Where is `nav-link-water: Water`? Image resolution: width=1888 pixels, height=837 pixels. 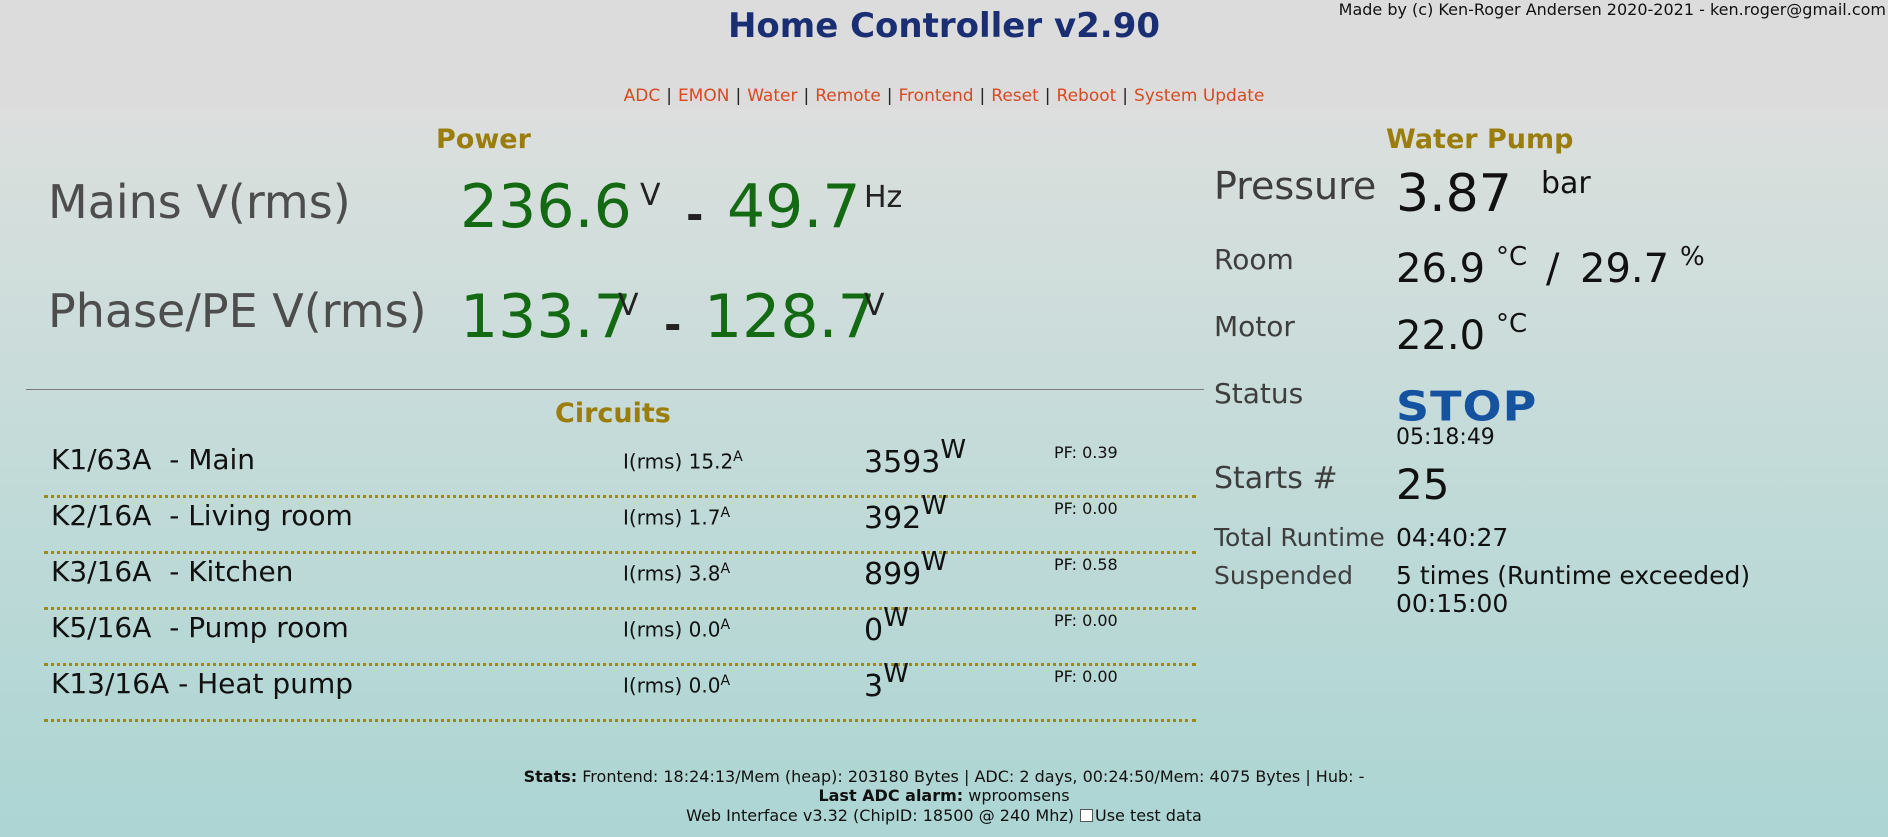
nav-link-water: Water is located at coordinates (772, 96).